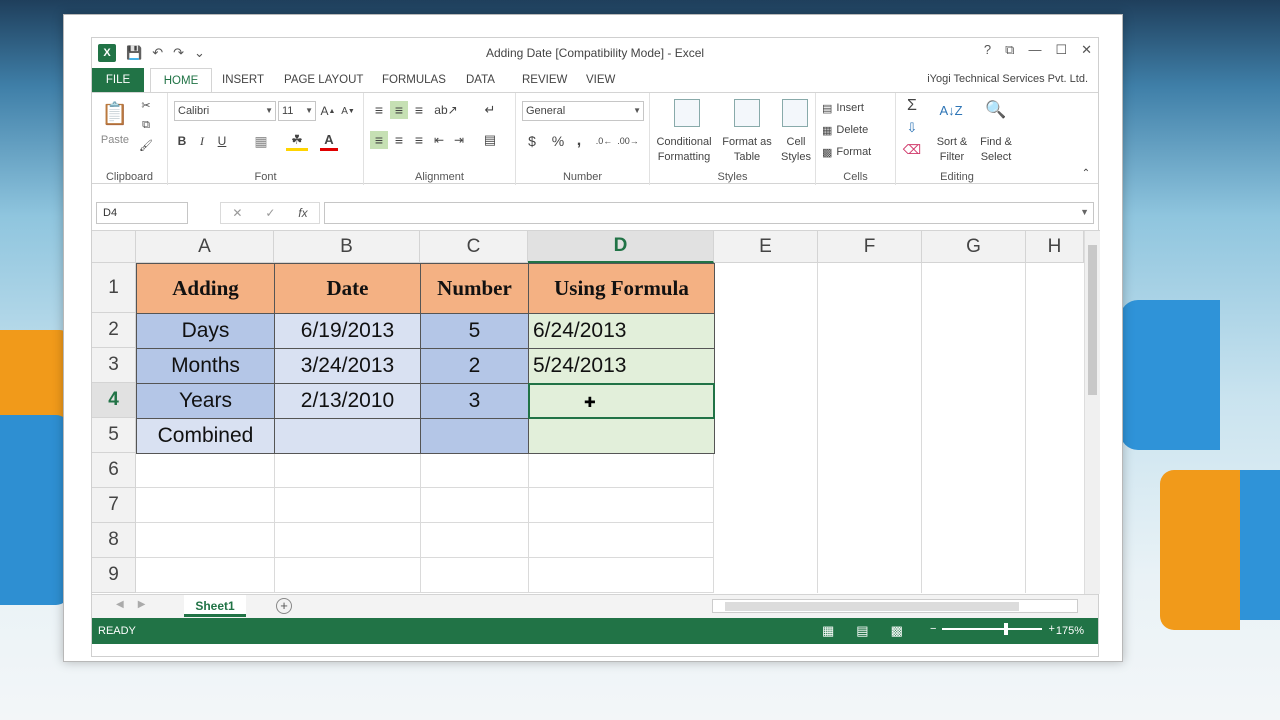 The width and height of the screenshot is (1280, 720). I want to click on zoom-slider-knob, so click(1006, 629).